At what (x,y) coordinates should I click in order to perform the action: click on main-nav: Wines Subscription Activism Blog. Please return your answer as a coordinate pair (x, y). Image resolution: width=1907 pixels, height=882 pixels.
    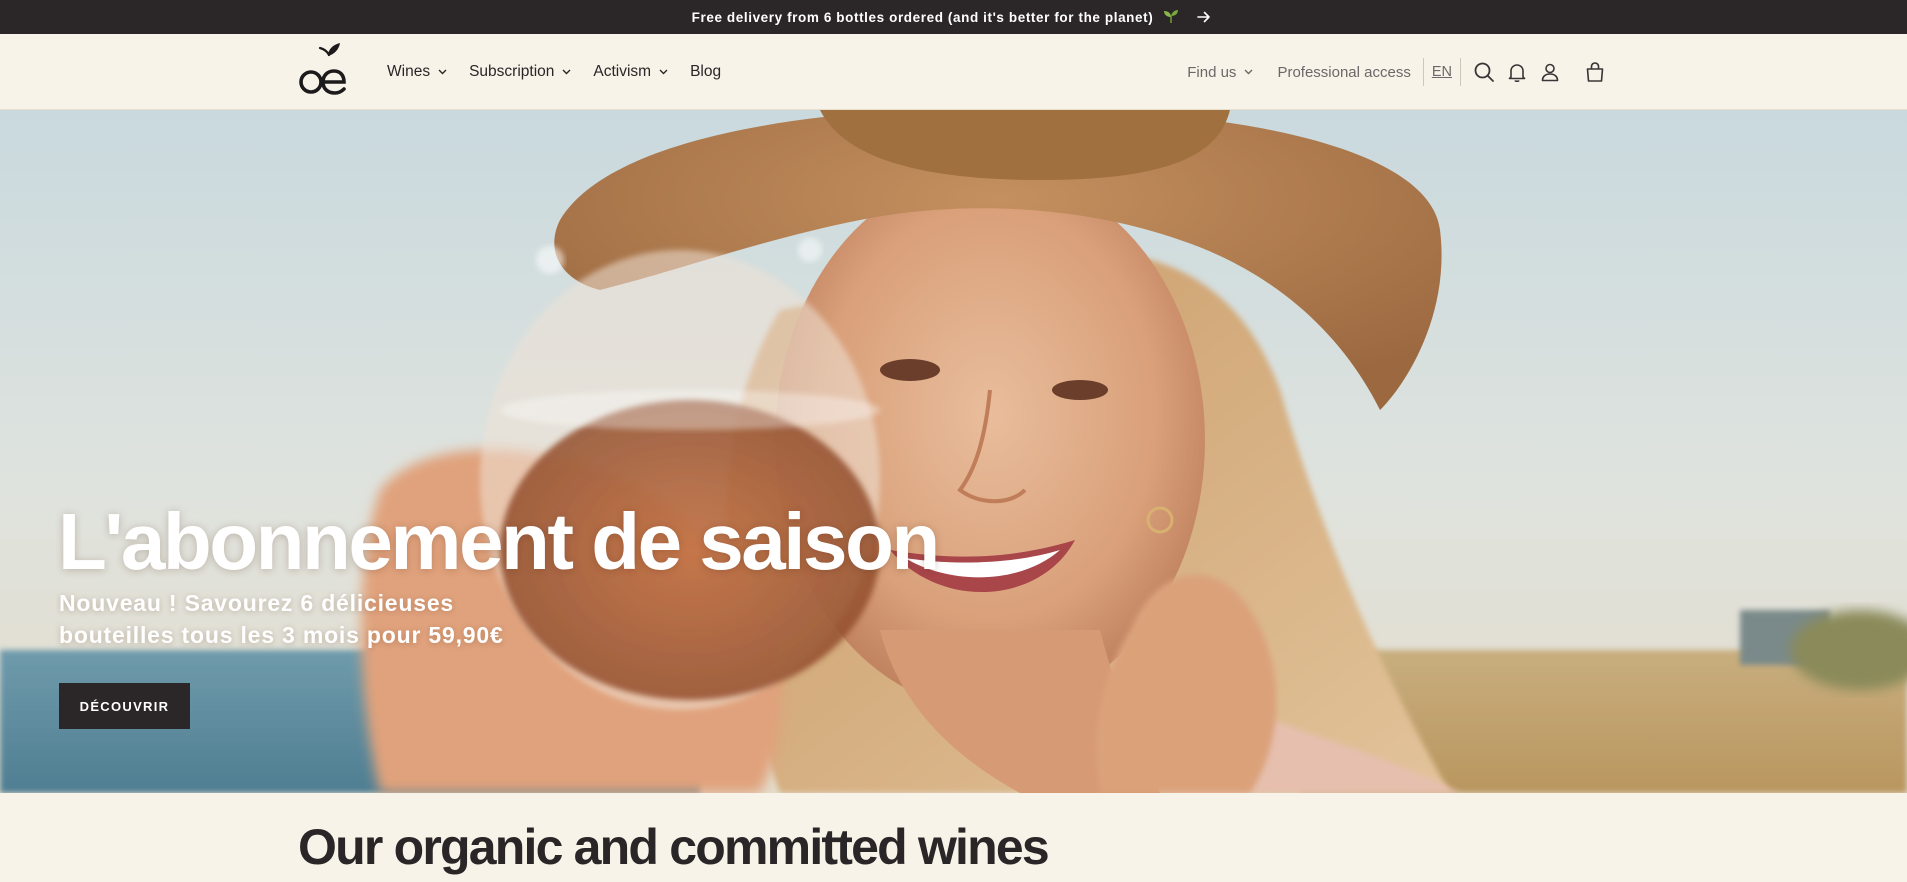
    Looking at the image, I should click on (554, 72).